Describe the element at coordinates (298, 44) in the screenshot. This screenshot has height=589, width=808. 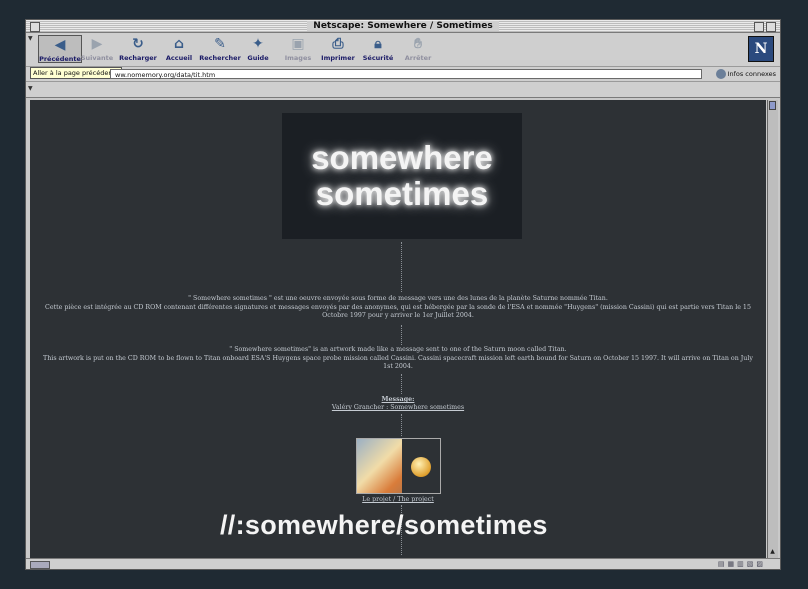
I see `images-icon: ▣` at that location.